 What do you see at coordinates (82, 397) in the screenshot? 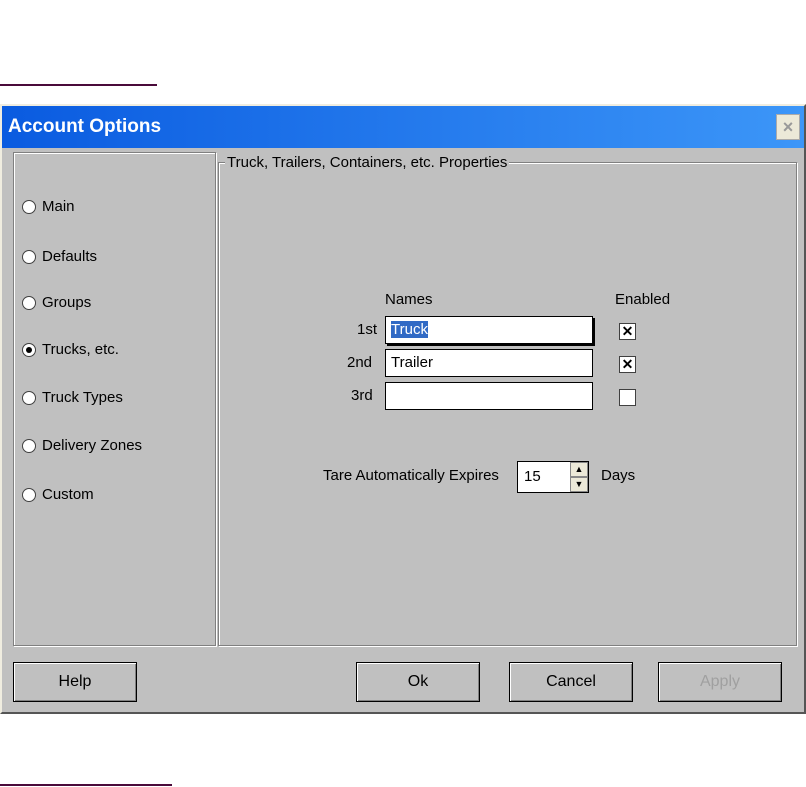
I see `radio-label: Truck Types` at bounding box center [82, 397].